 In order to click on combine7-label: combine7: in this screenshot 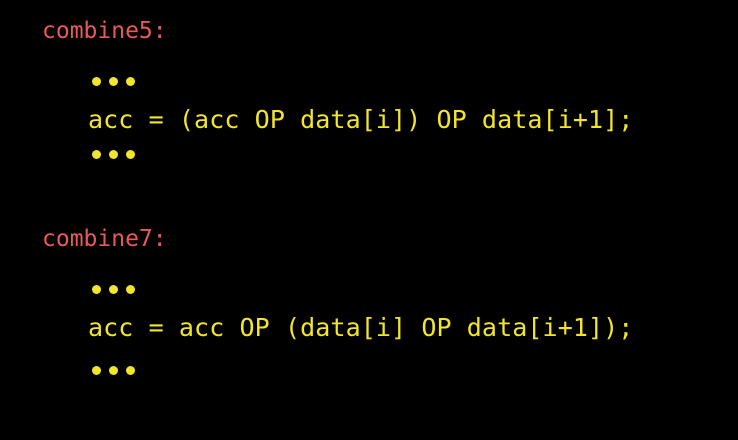, I will do `click(104, 239)`.